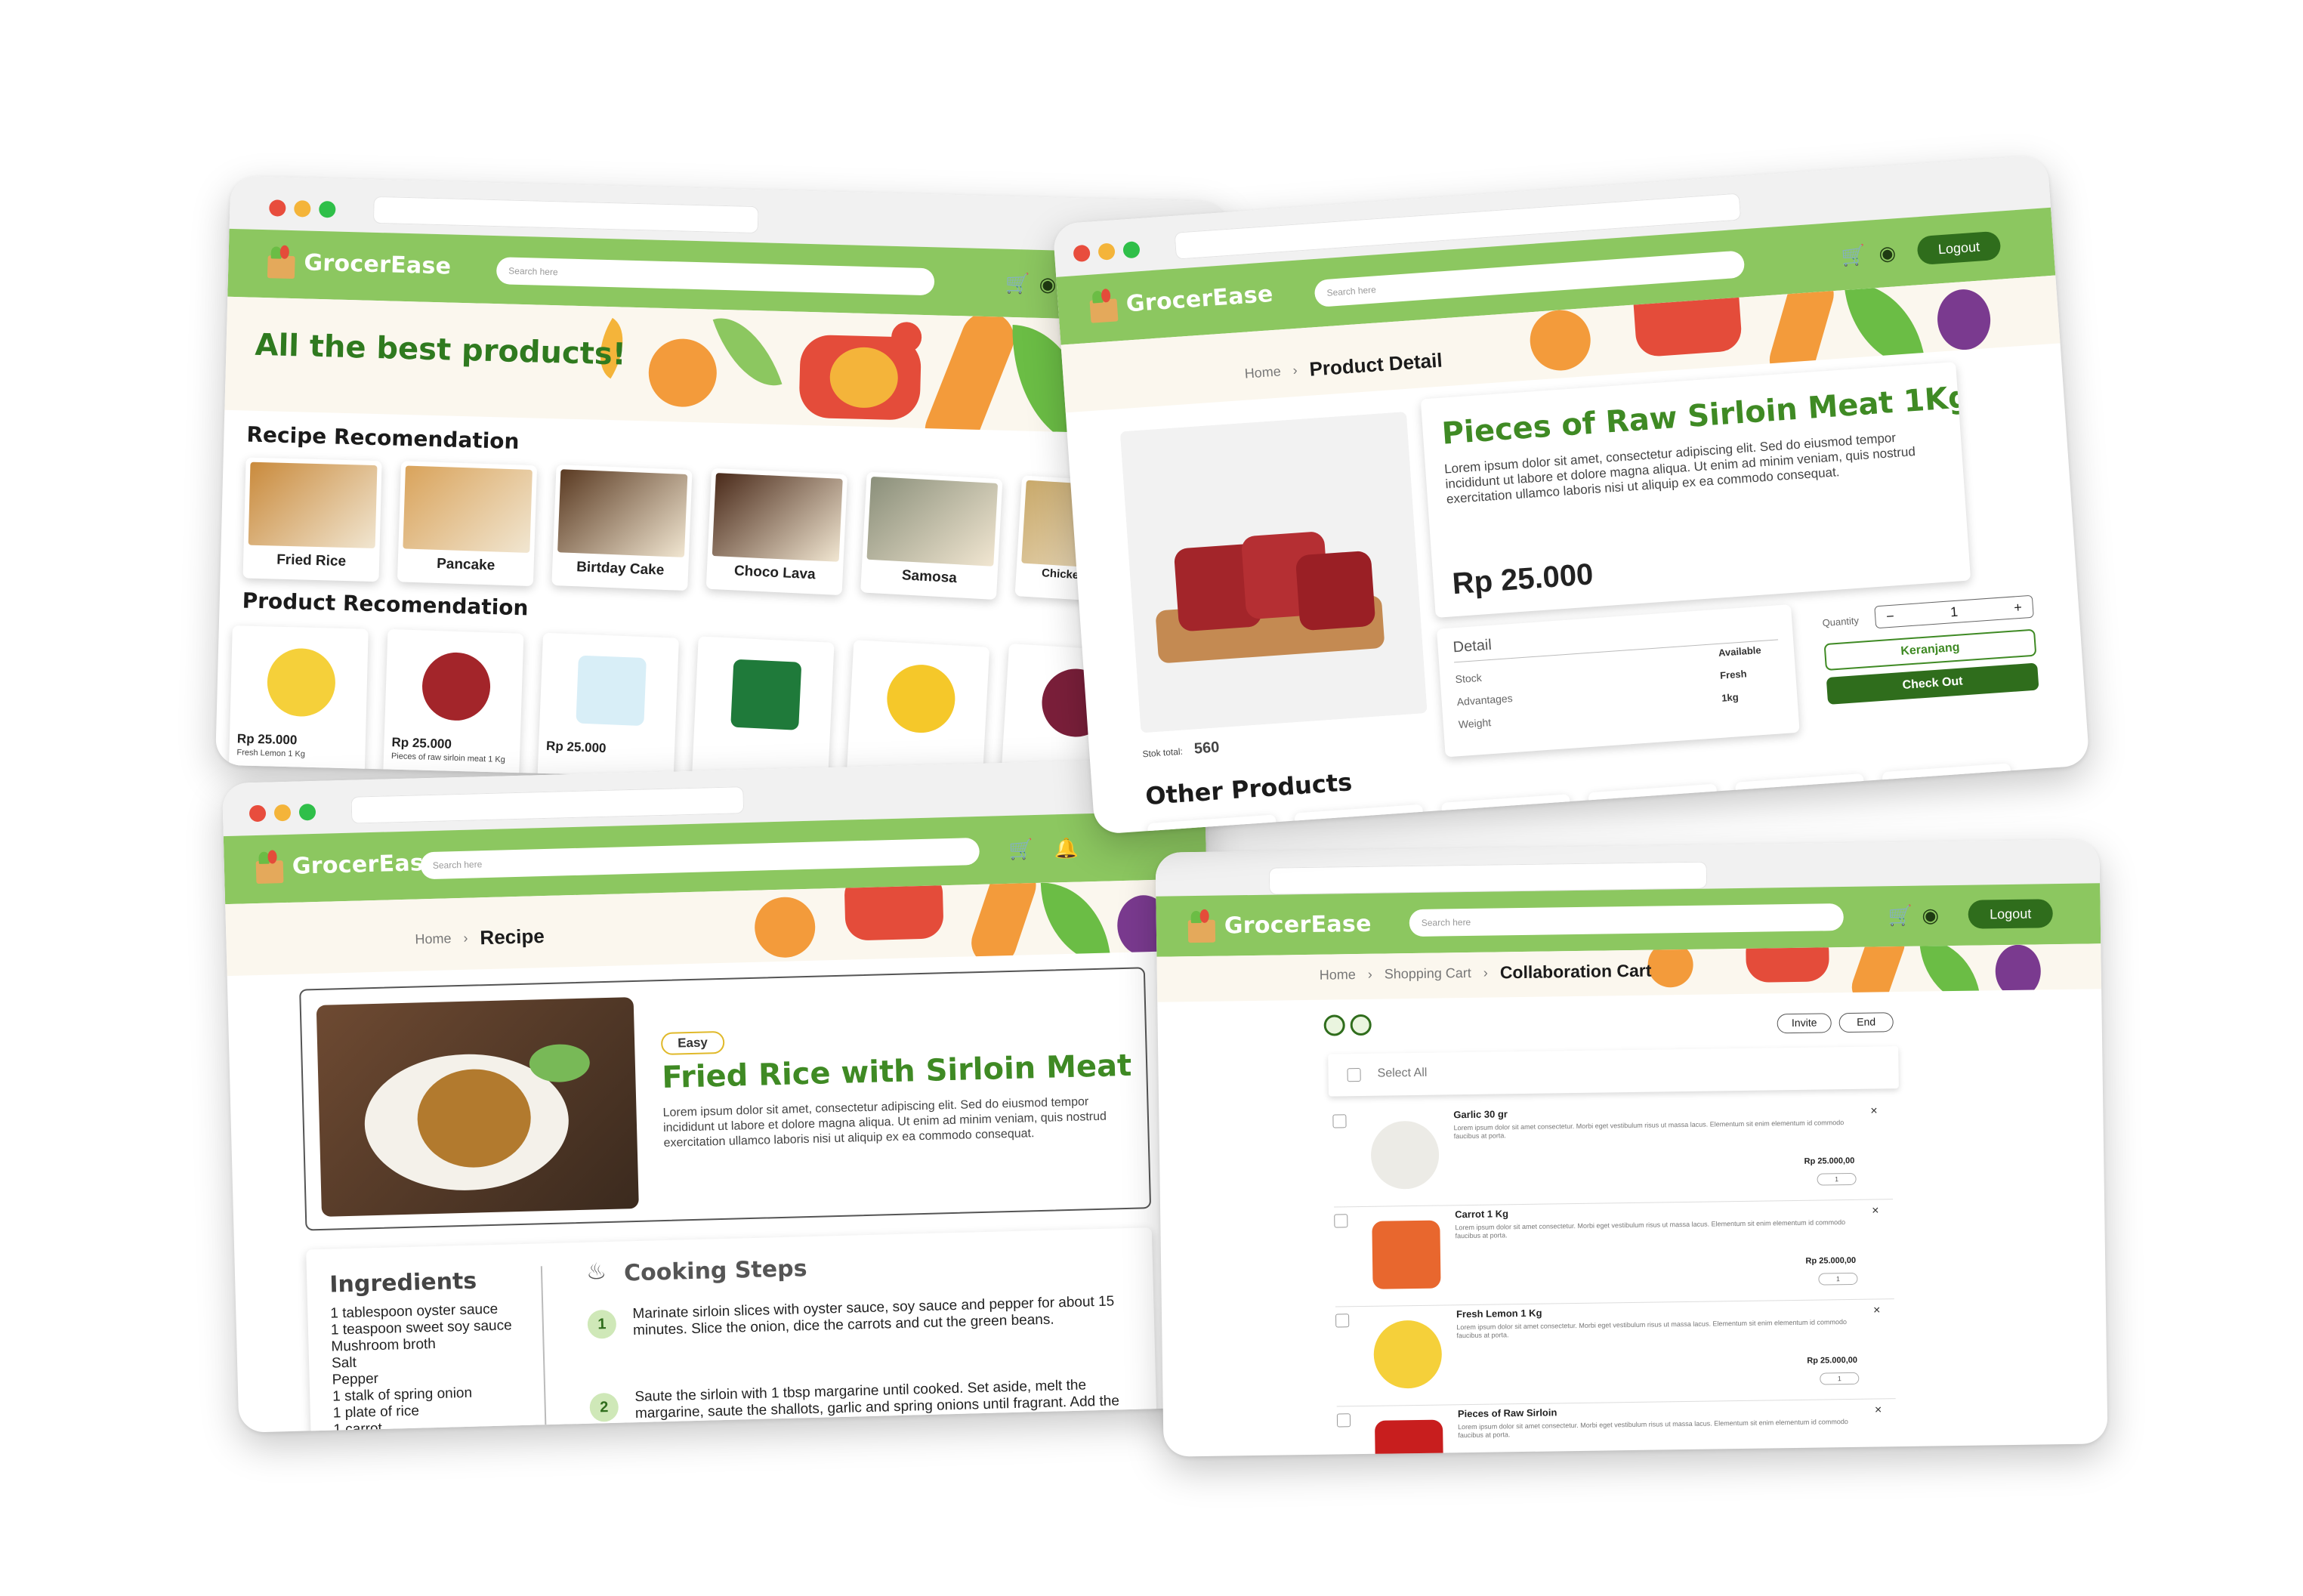  I want to click on recipe-label: Choco Lava, so click(775, 573).